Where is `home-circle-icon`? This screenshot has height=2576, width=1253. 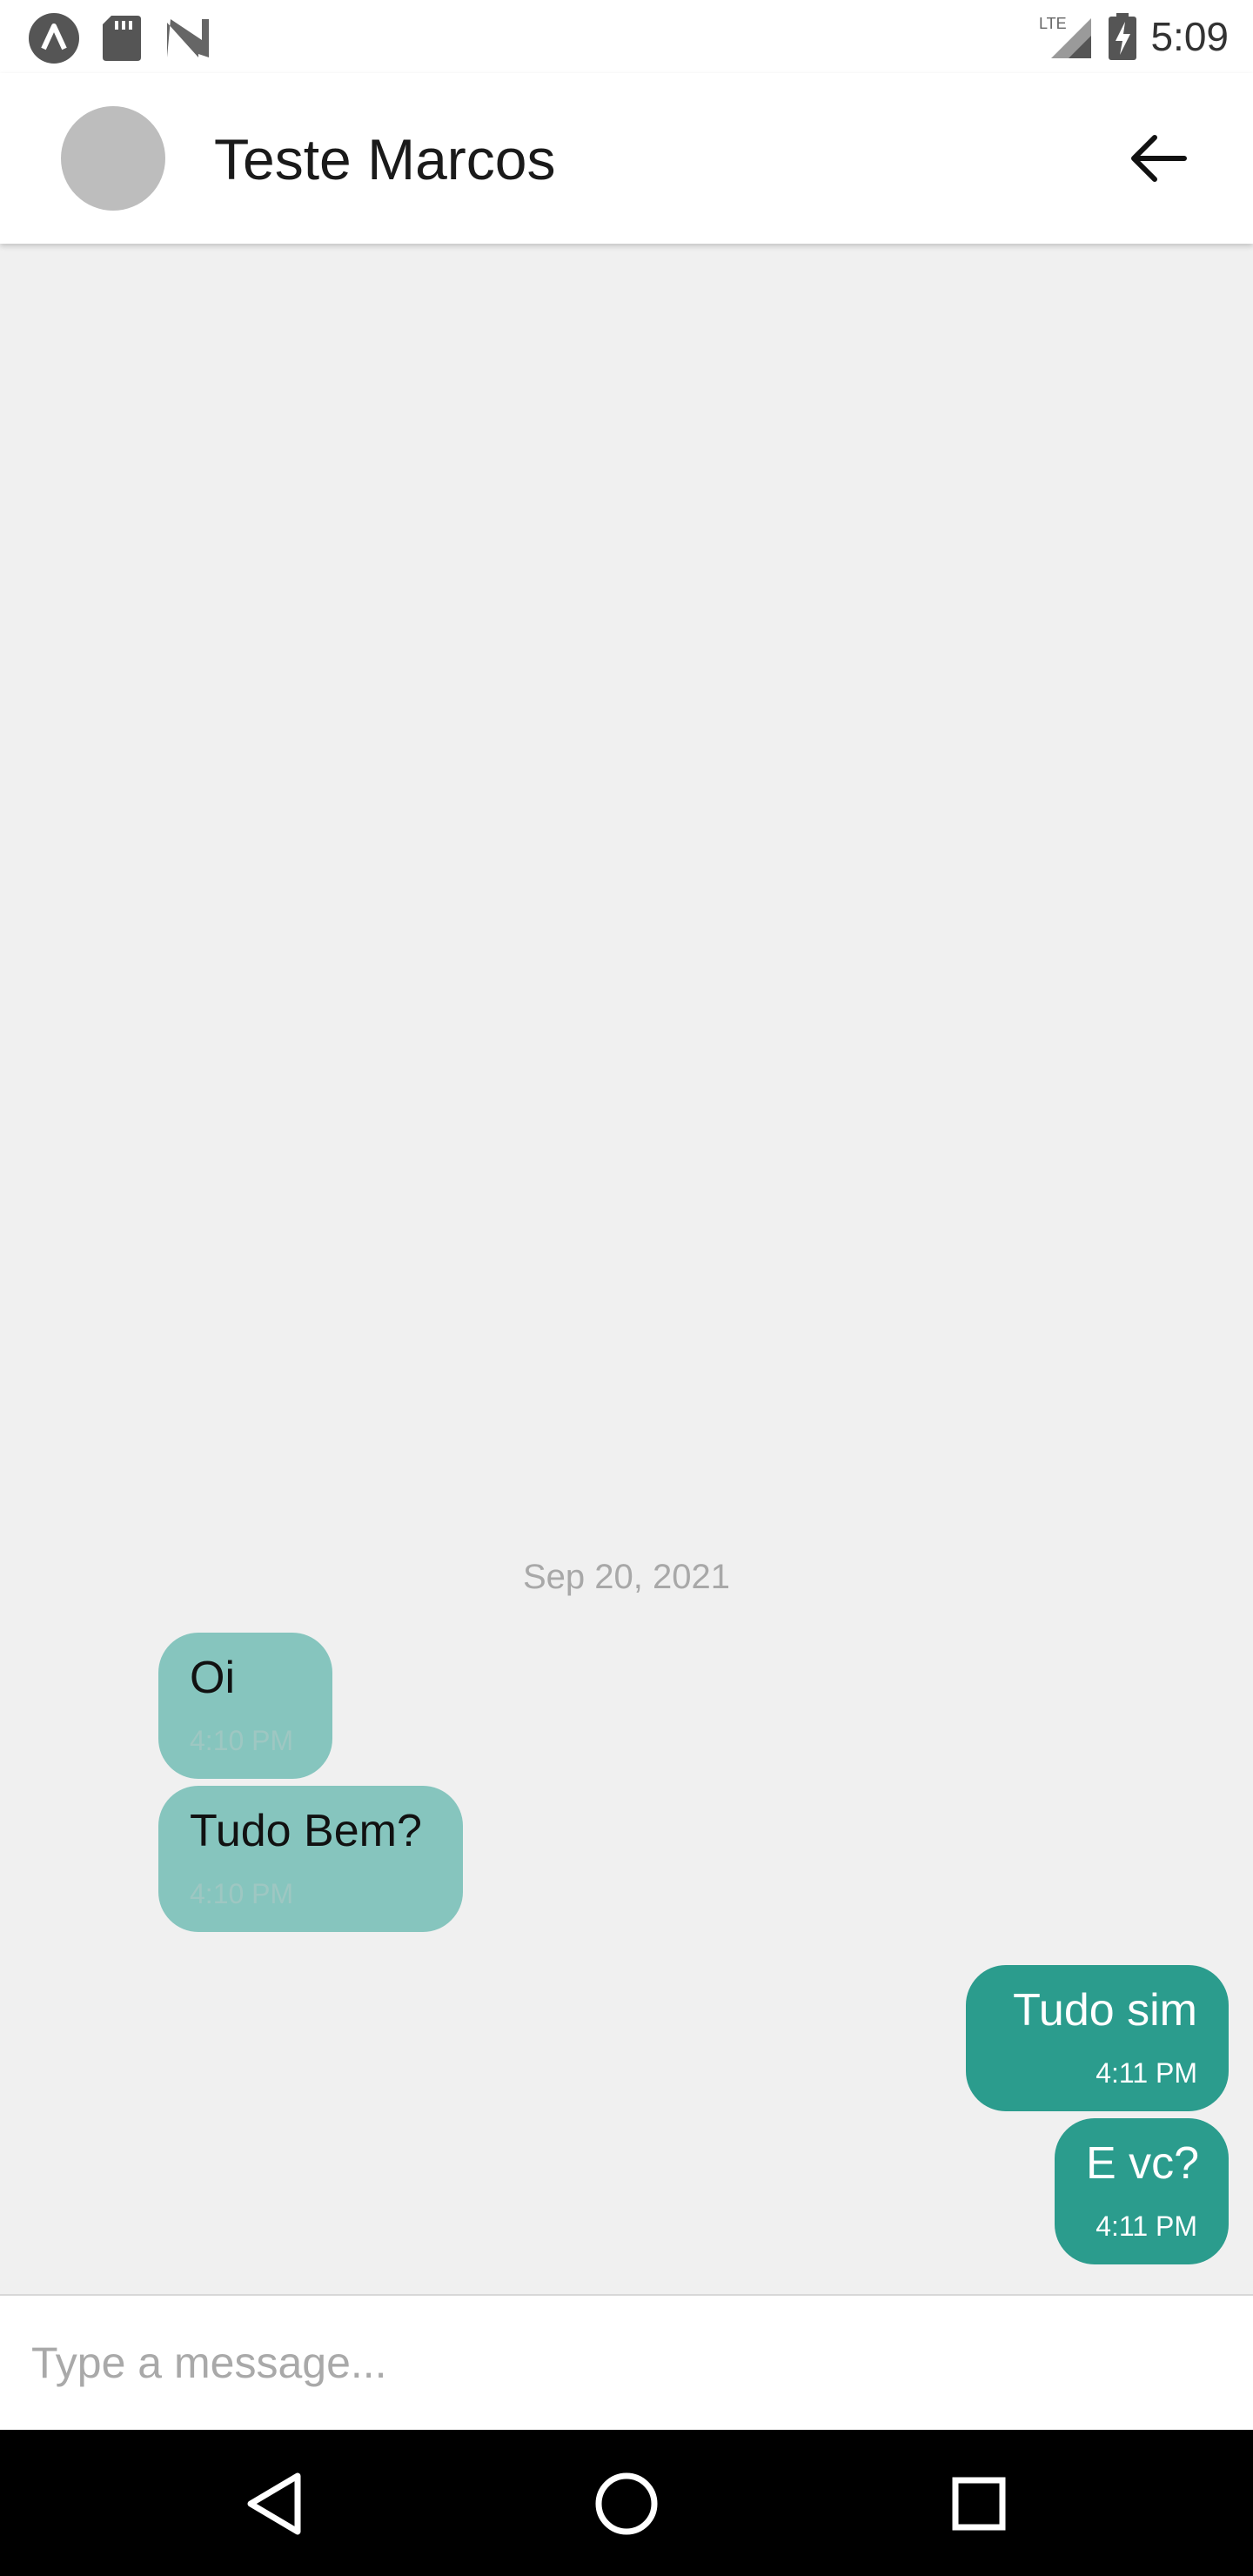
home-circle-icon is located at coordinates (626, 2504).